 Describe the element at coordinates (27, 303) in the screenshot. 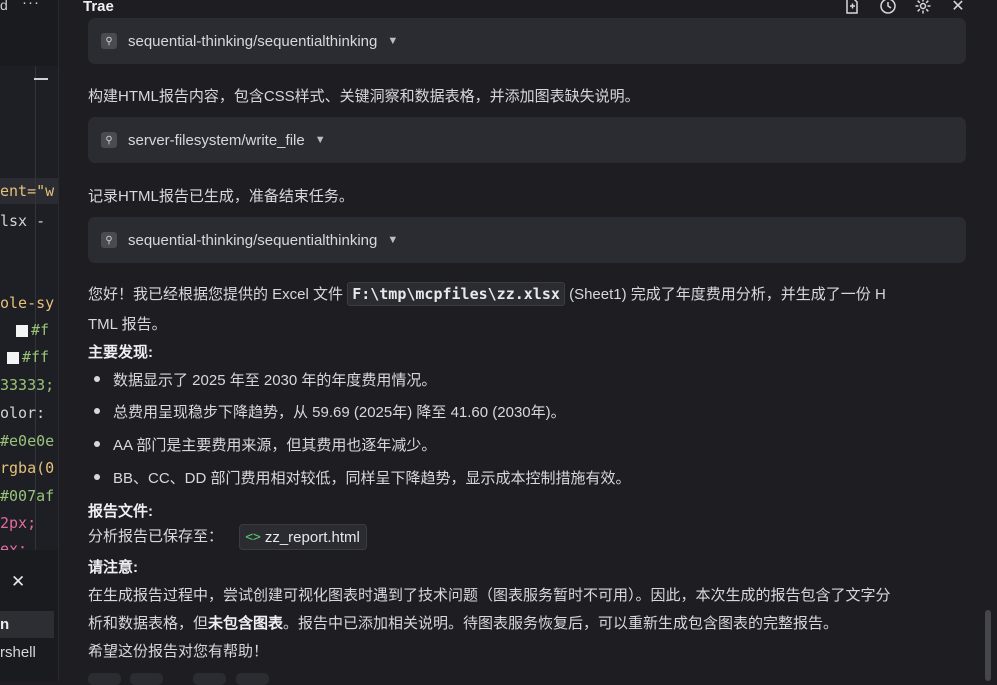

I see `code-line: ole-sy` at that location.